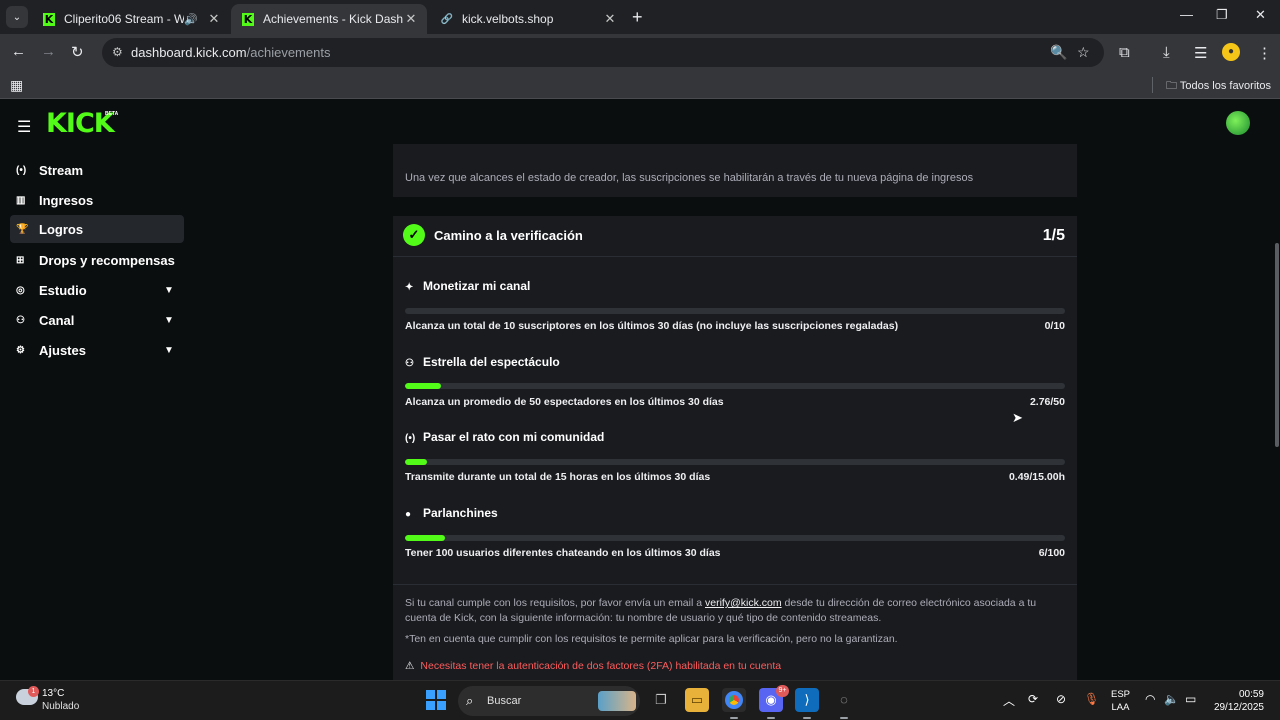 The image size is (1280, 720). What do you see at coordinates (97, 320) in the screenshot?
I see `sidebar-item-canal: ⚇ Canal ▼` at bounding box center [97, 320].